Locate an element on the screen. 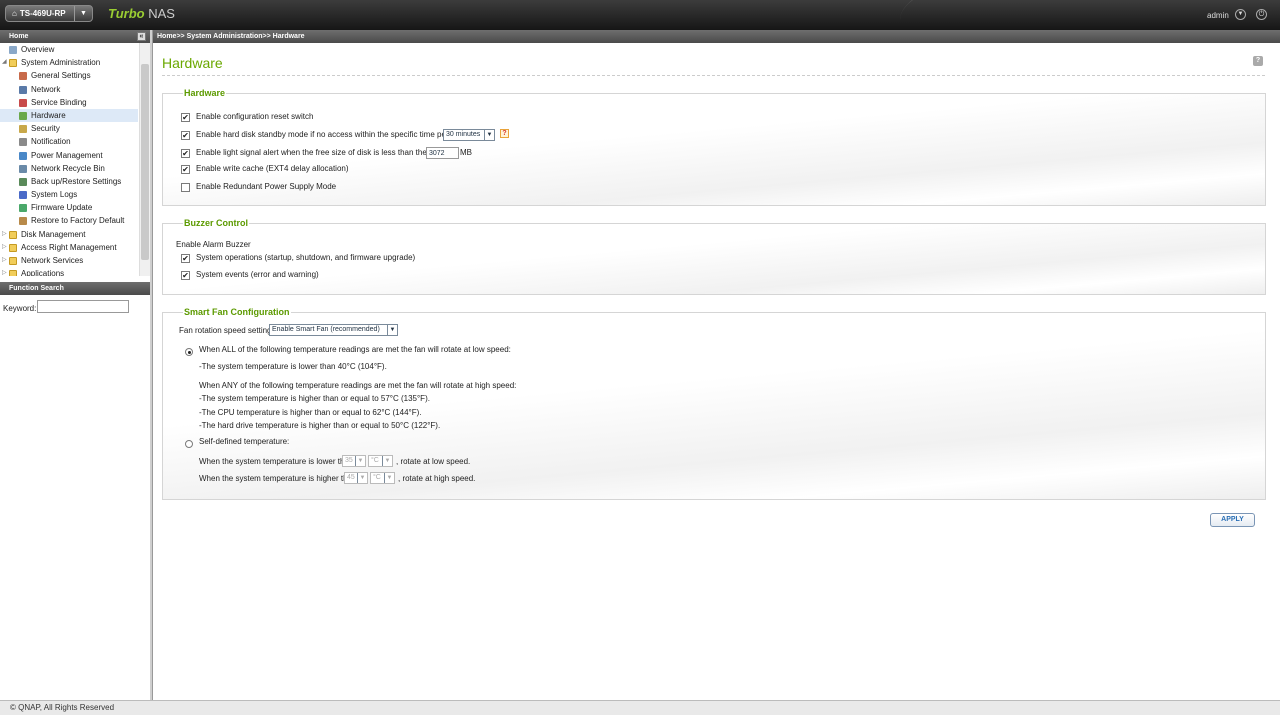  logout-icon: ⏻ is located at coordinates (1261, 14).